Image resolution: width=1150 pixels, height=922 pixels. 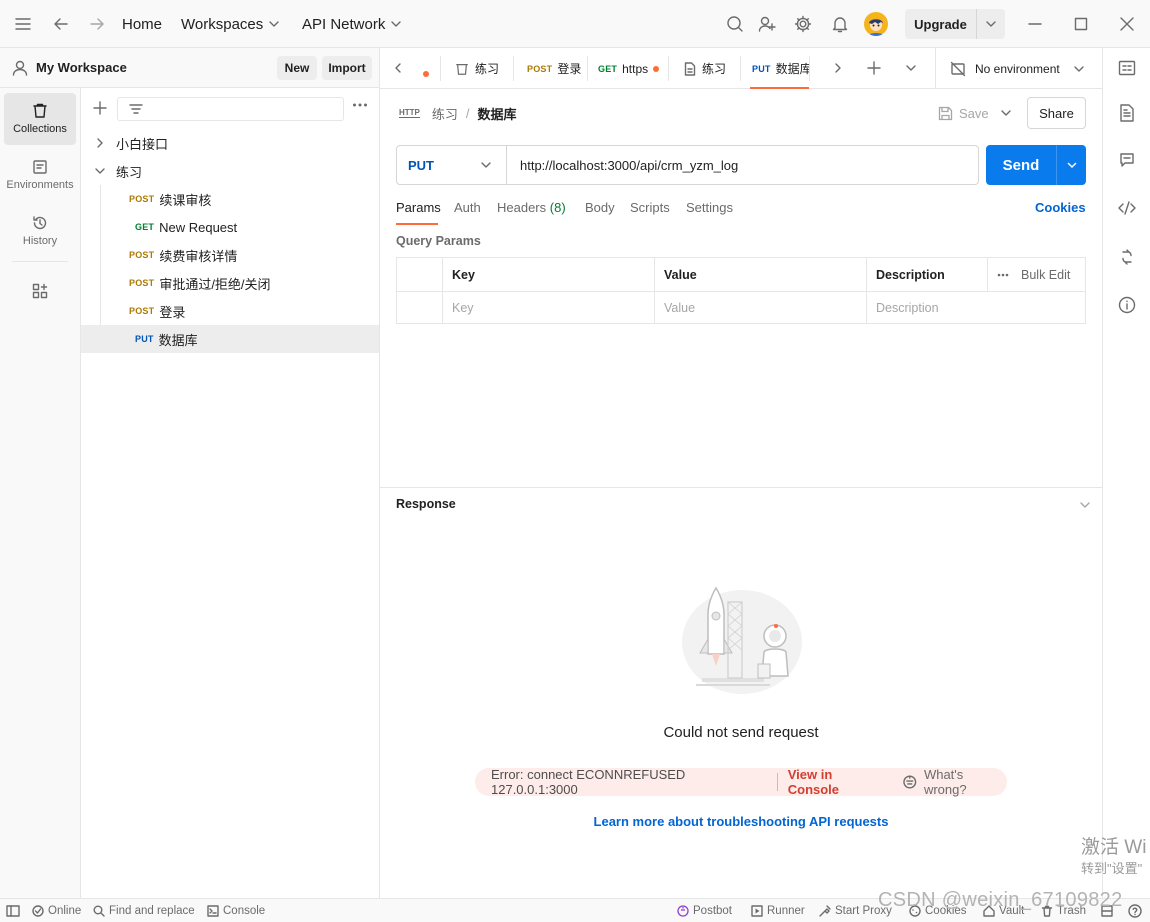 What do you see at coordinates (803, 24) in the screenshot?
I see `settings-gear-icon` at bounding box center [803, 24].